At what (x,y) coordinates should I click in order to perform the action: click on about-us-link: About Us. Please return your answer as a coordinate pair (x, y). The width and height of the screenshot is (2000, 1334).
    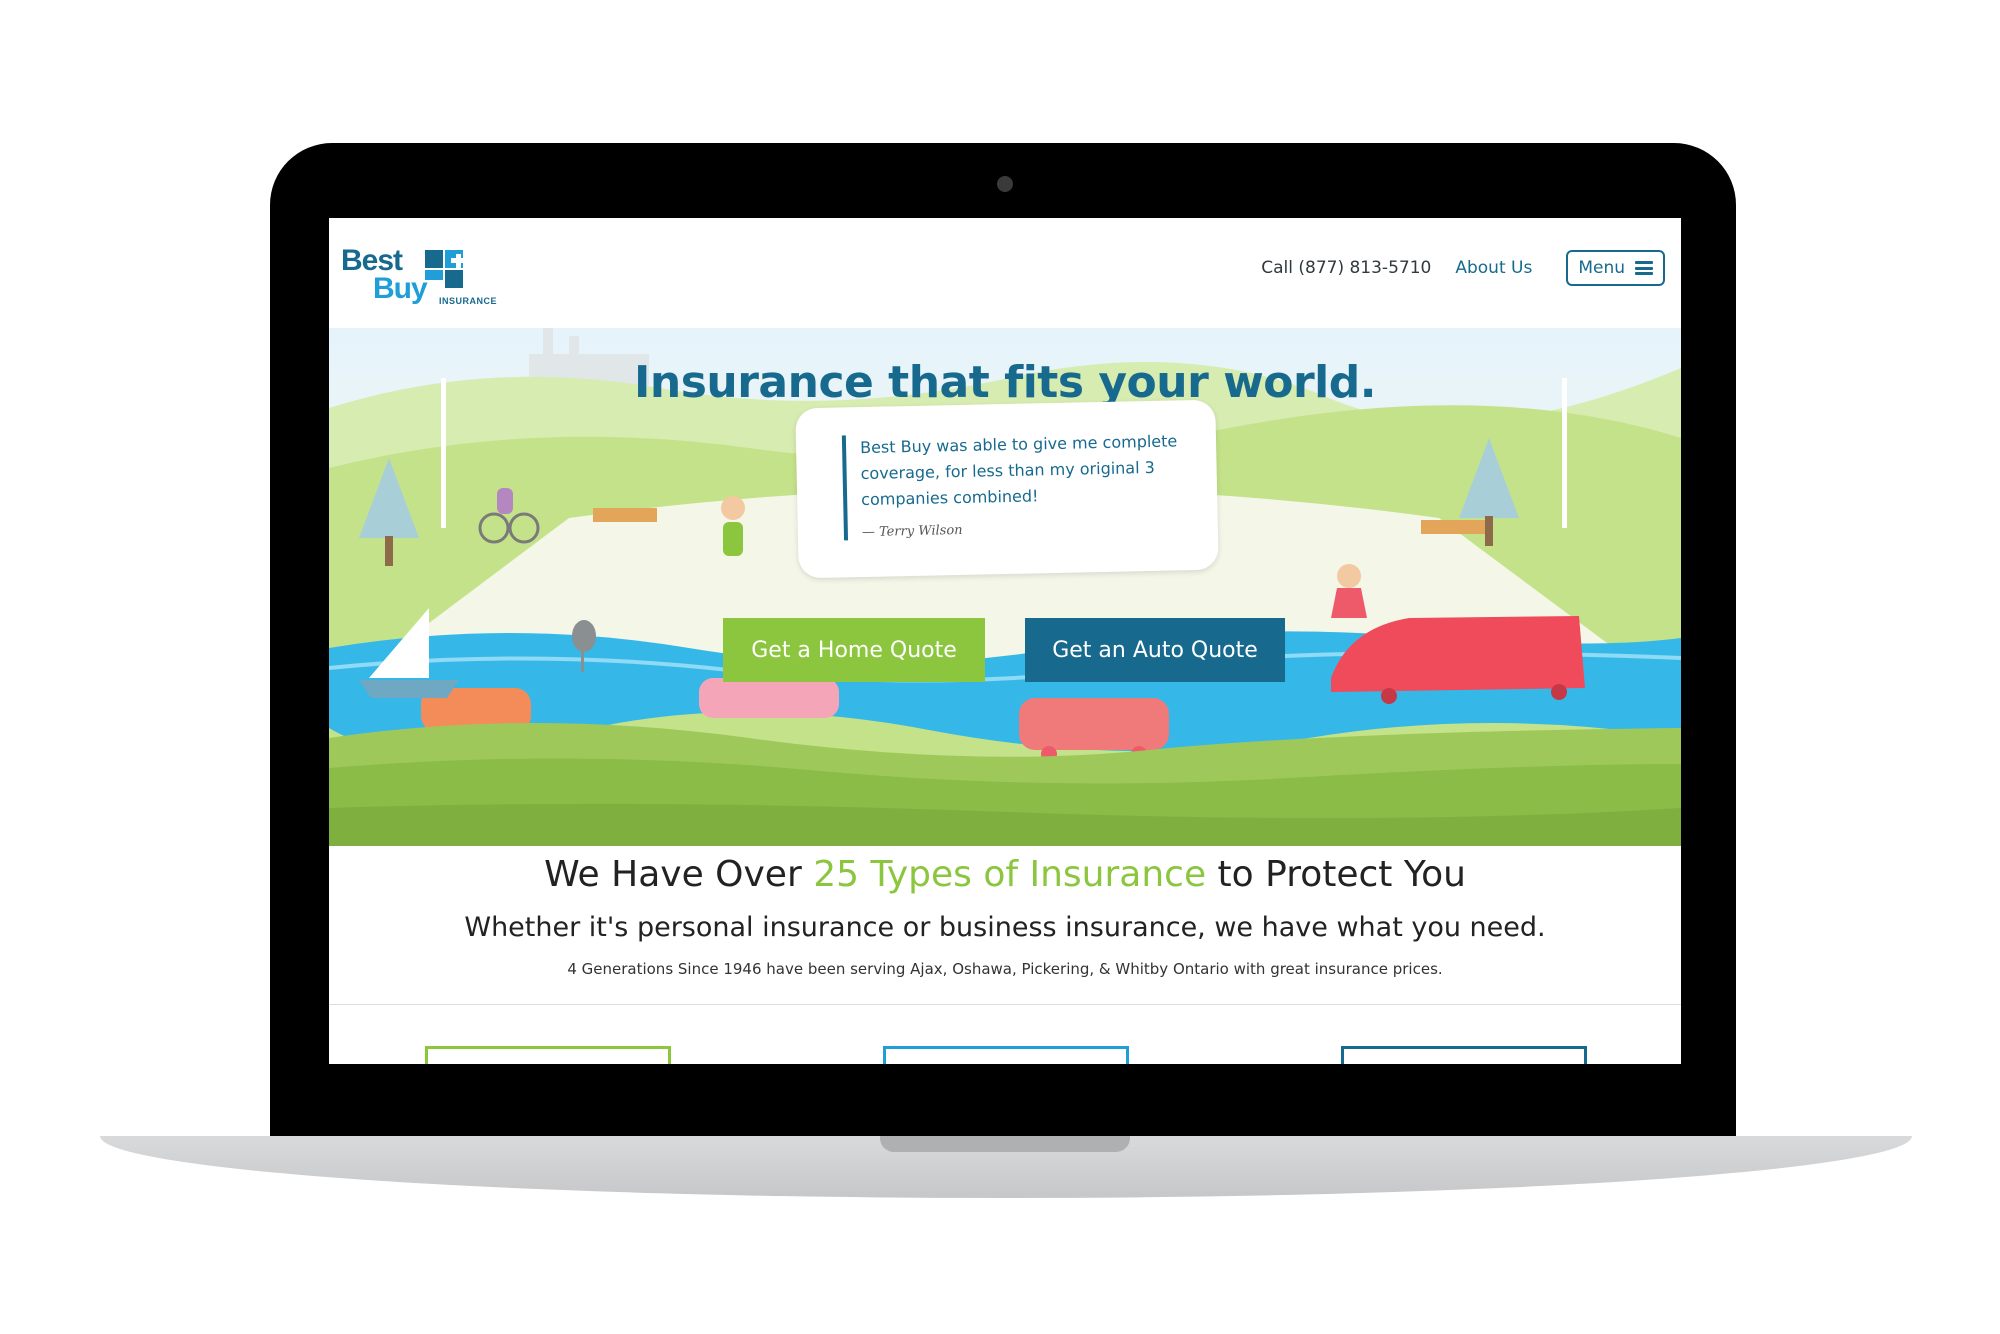
    Looking at the image, I should click on (1493, 268).